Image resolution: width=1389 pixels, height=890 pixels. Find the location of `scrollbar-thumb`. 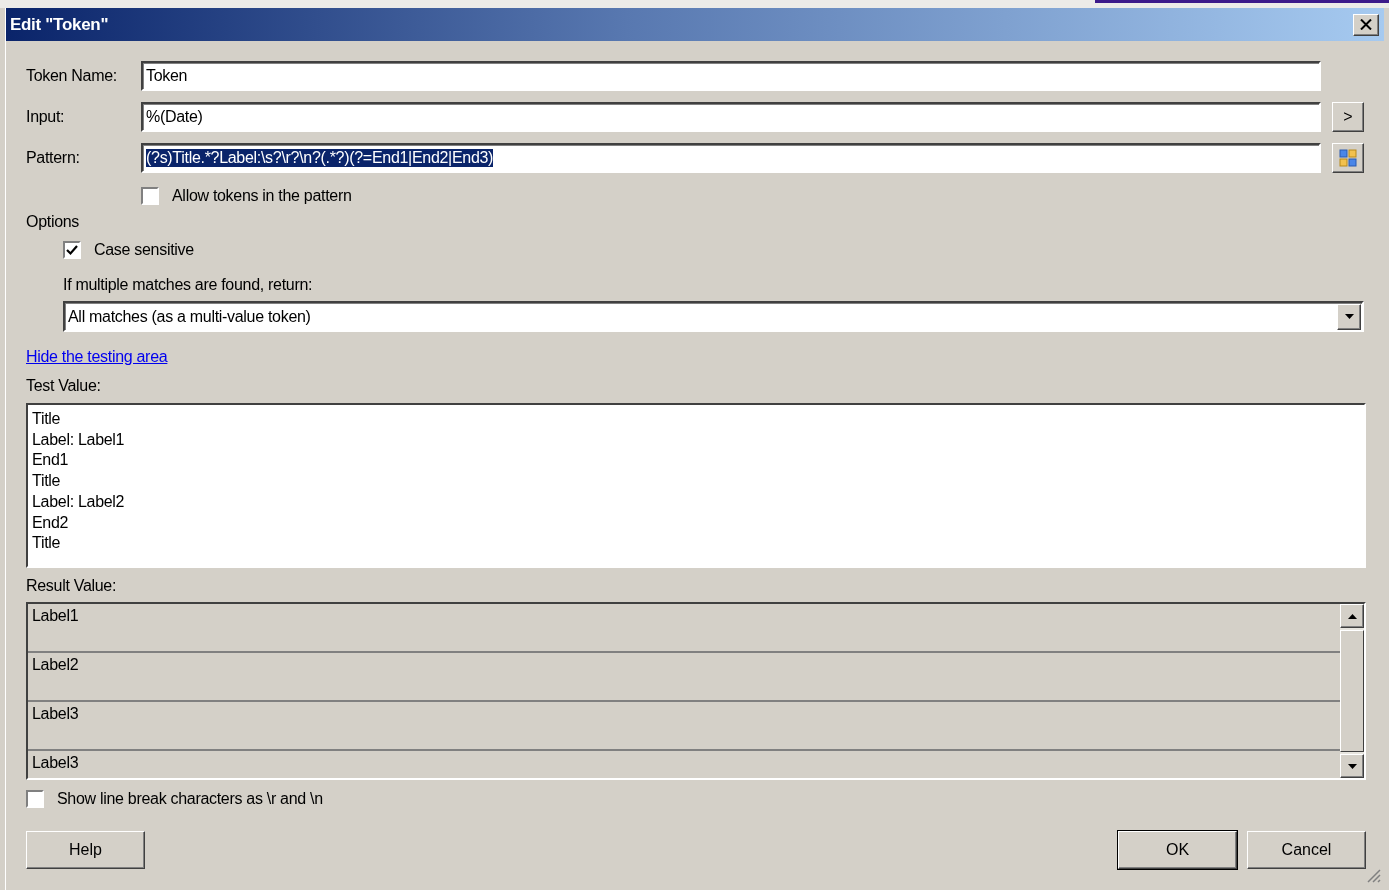

scrollbar-thumb is located at coordinates (1352, 691).